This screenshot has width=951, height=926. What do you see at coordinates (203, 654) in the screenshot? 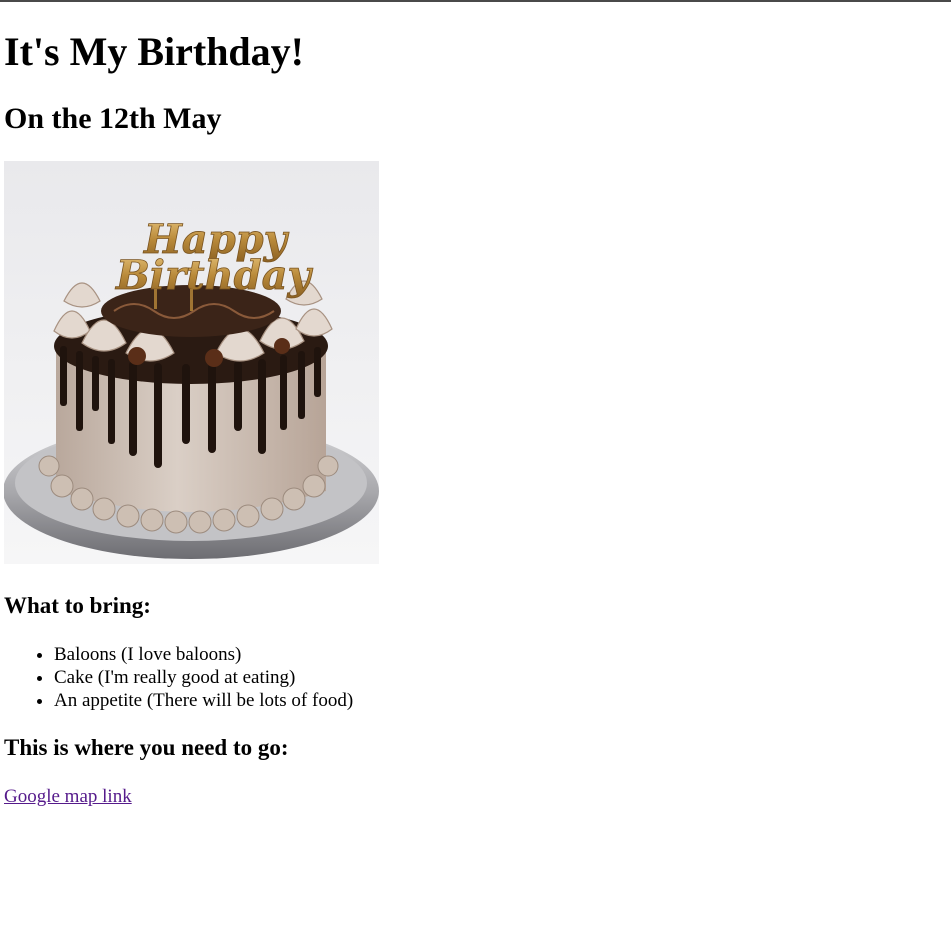
I see `list-item: Baloons (I love baloons)` at bounding box center [203, 654].